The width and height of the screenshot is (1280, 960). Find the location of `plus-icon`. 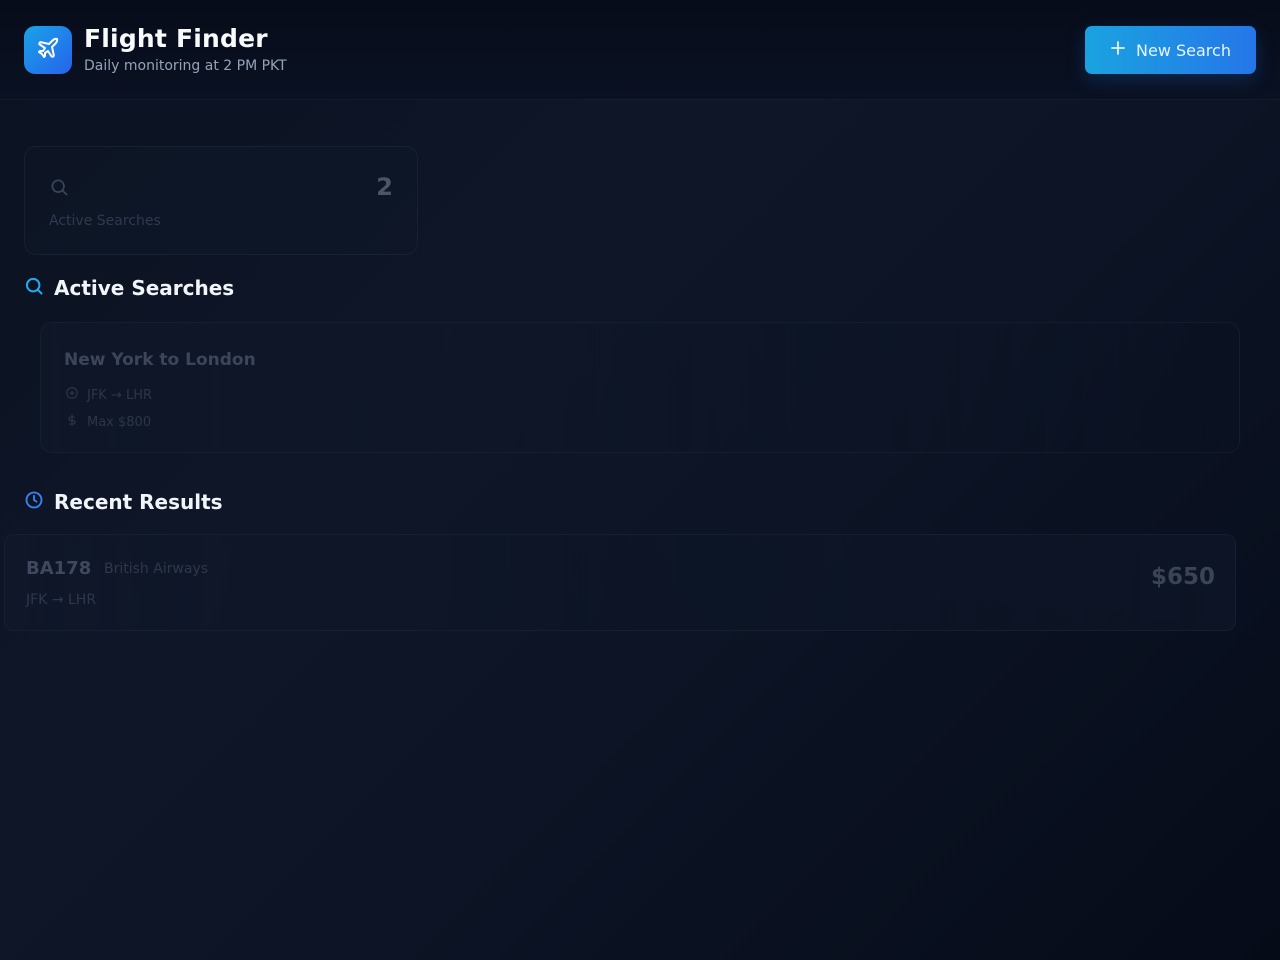

plus-icon is located at coordinates (1118, 50).